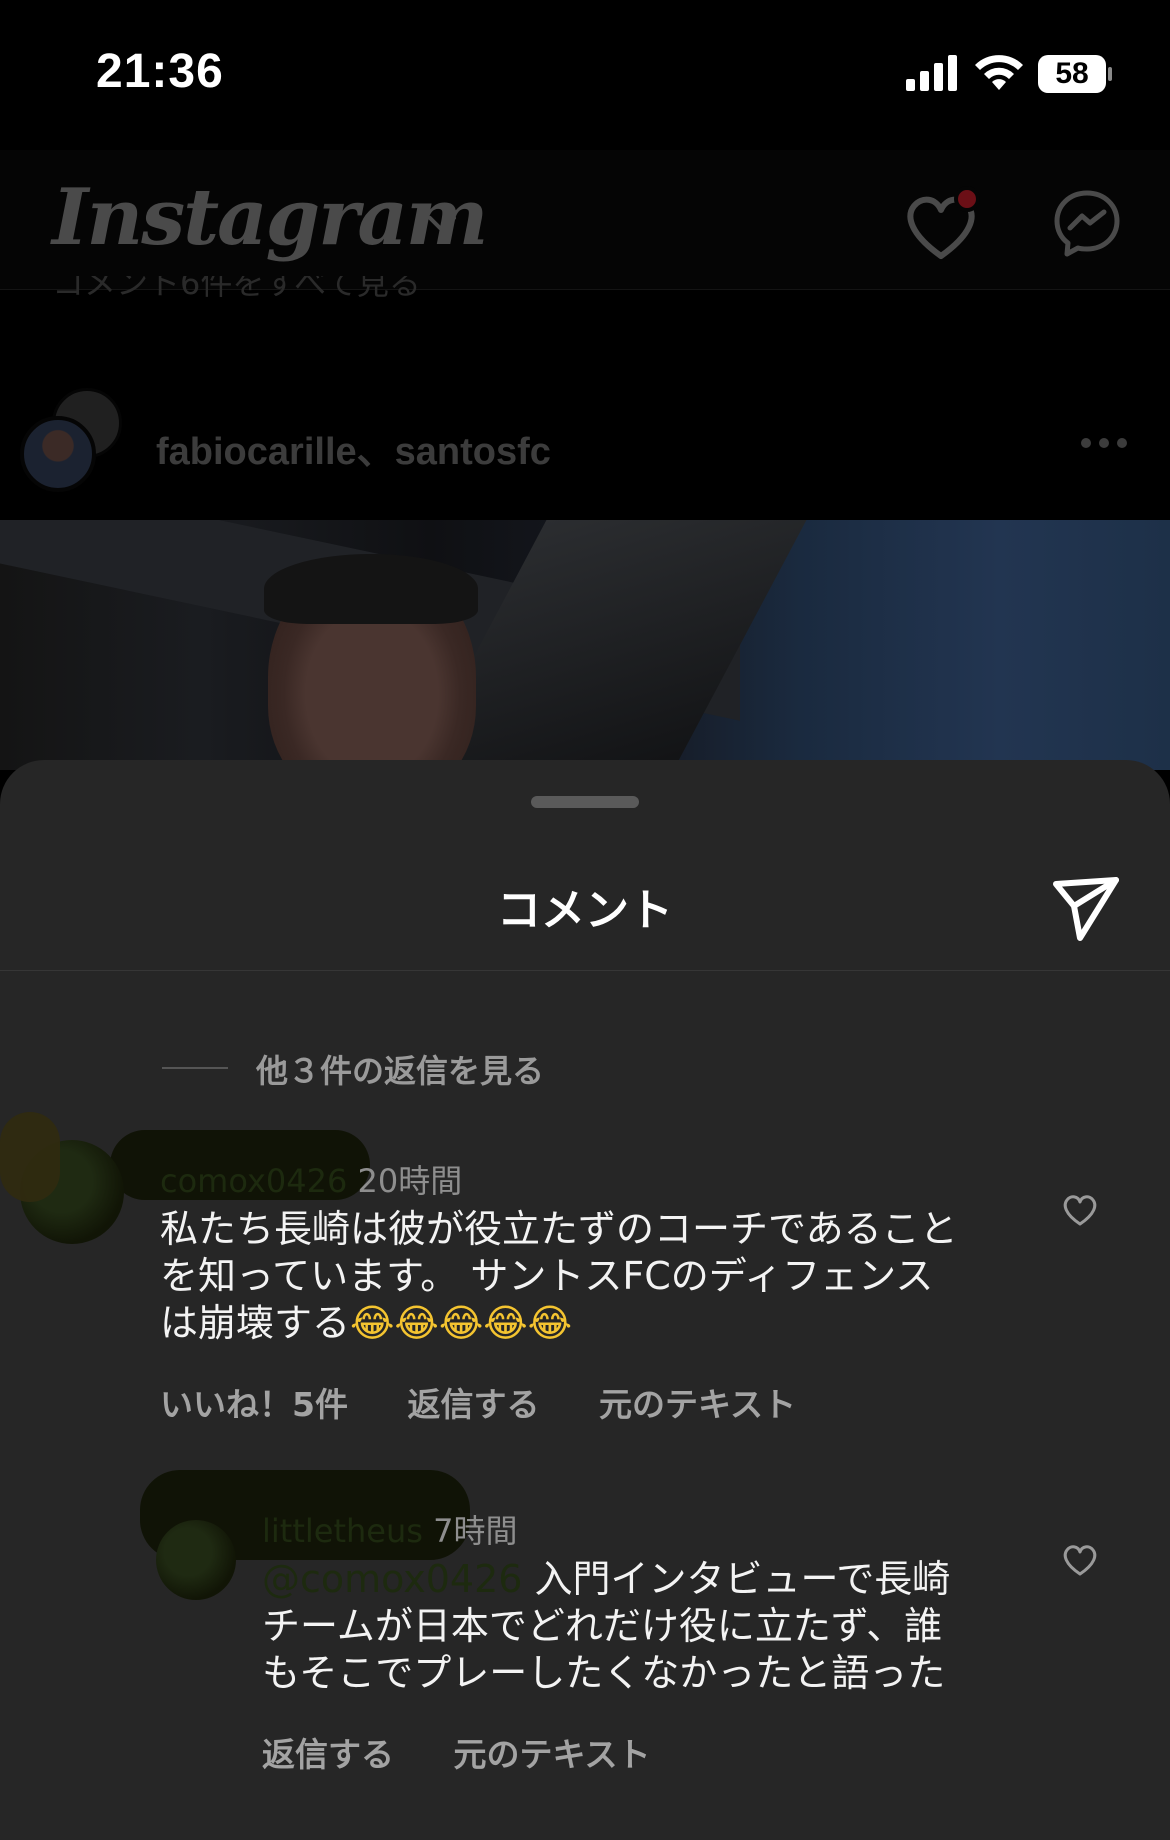 This screenshot has width=1170, height=1840. What do you see at coordinates (255, 1323) in the screenshot?
I see `comment-line: は崩壊する` at bounding box center [255, 1323].